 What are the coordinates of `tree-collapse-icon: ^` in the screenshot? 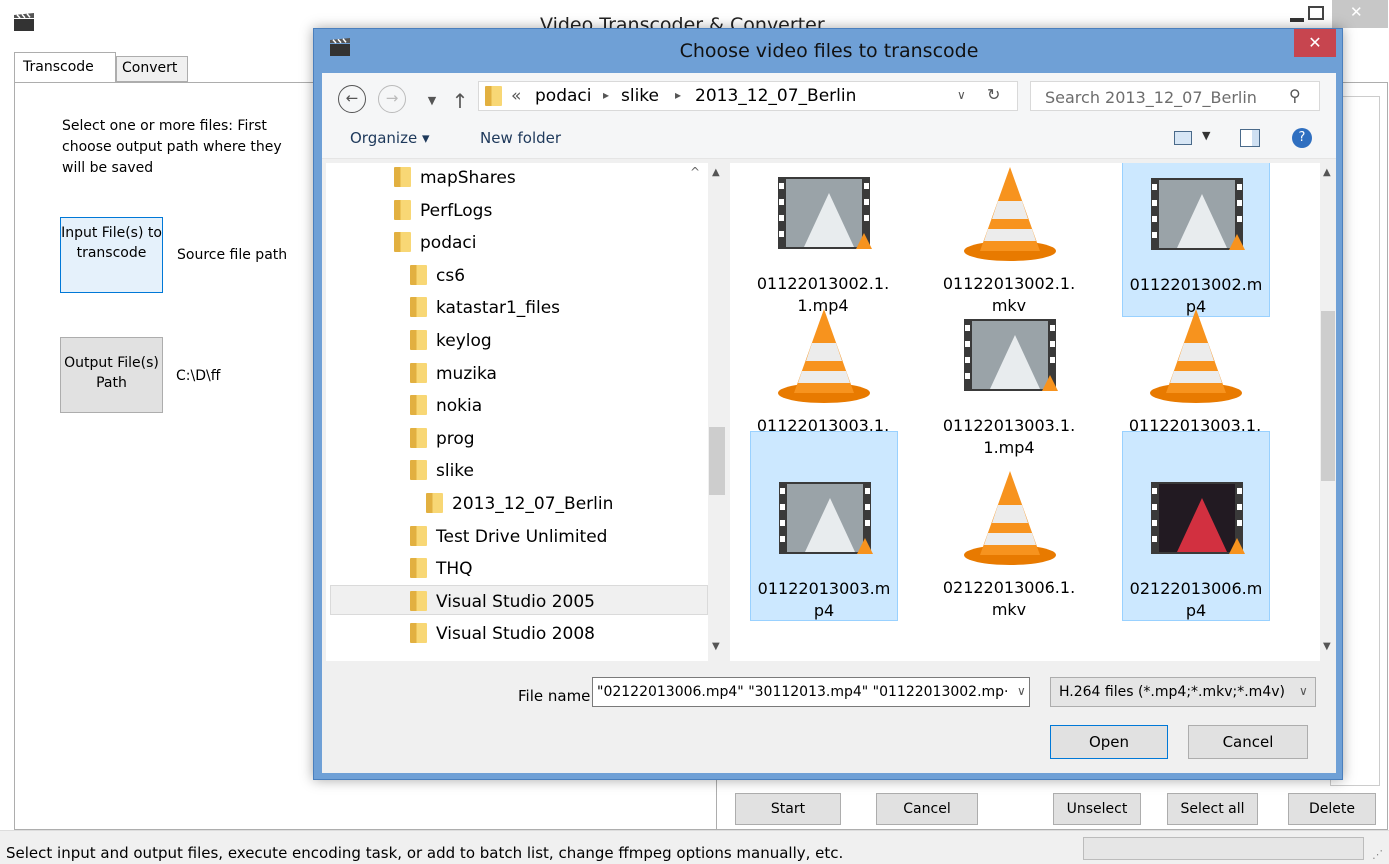 It's located at (695, 172).